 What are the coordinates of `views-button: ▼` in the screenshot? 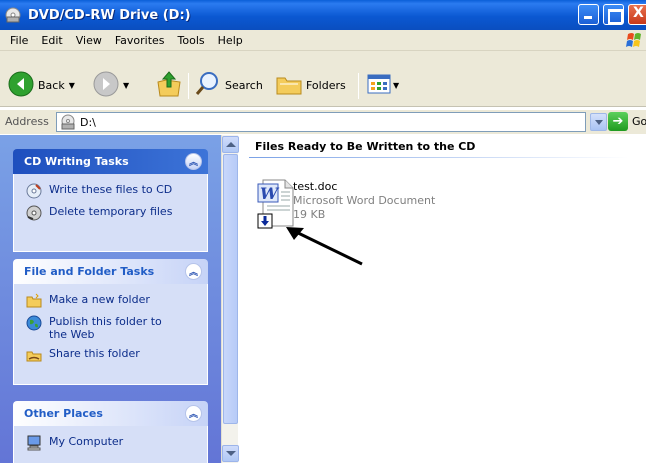 It's located at (382, 85).